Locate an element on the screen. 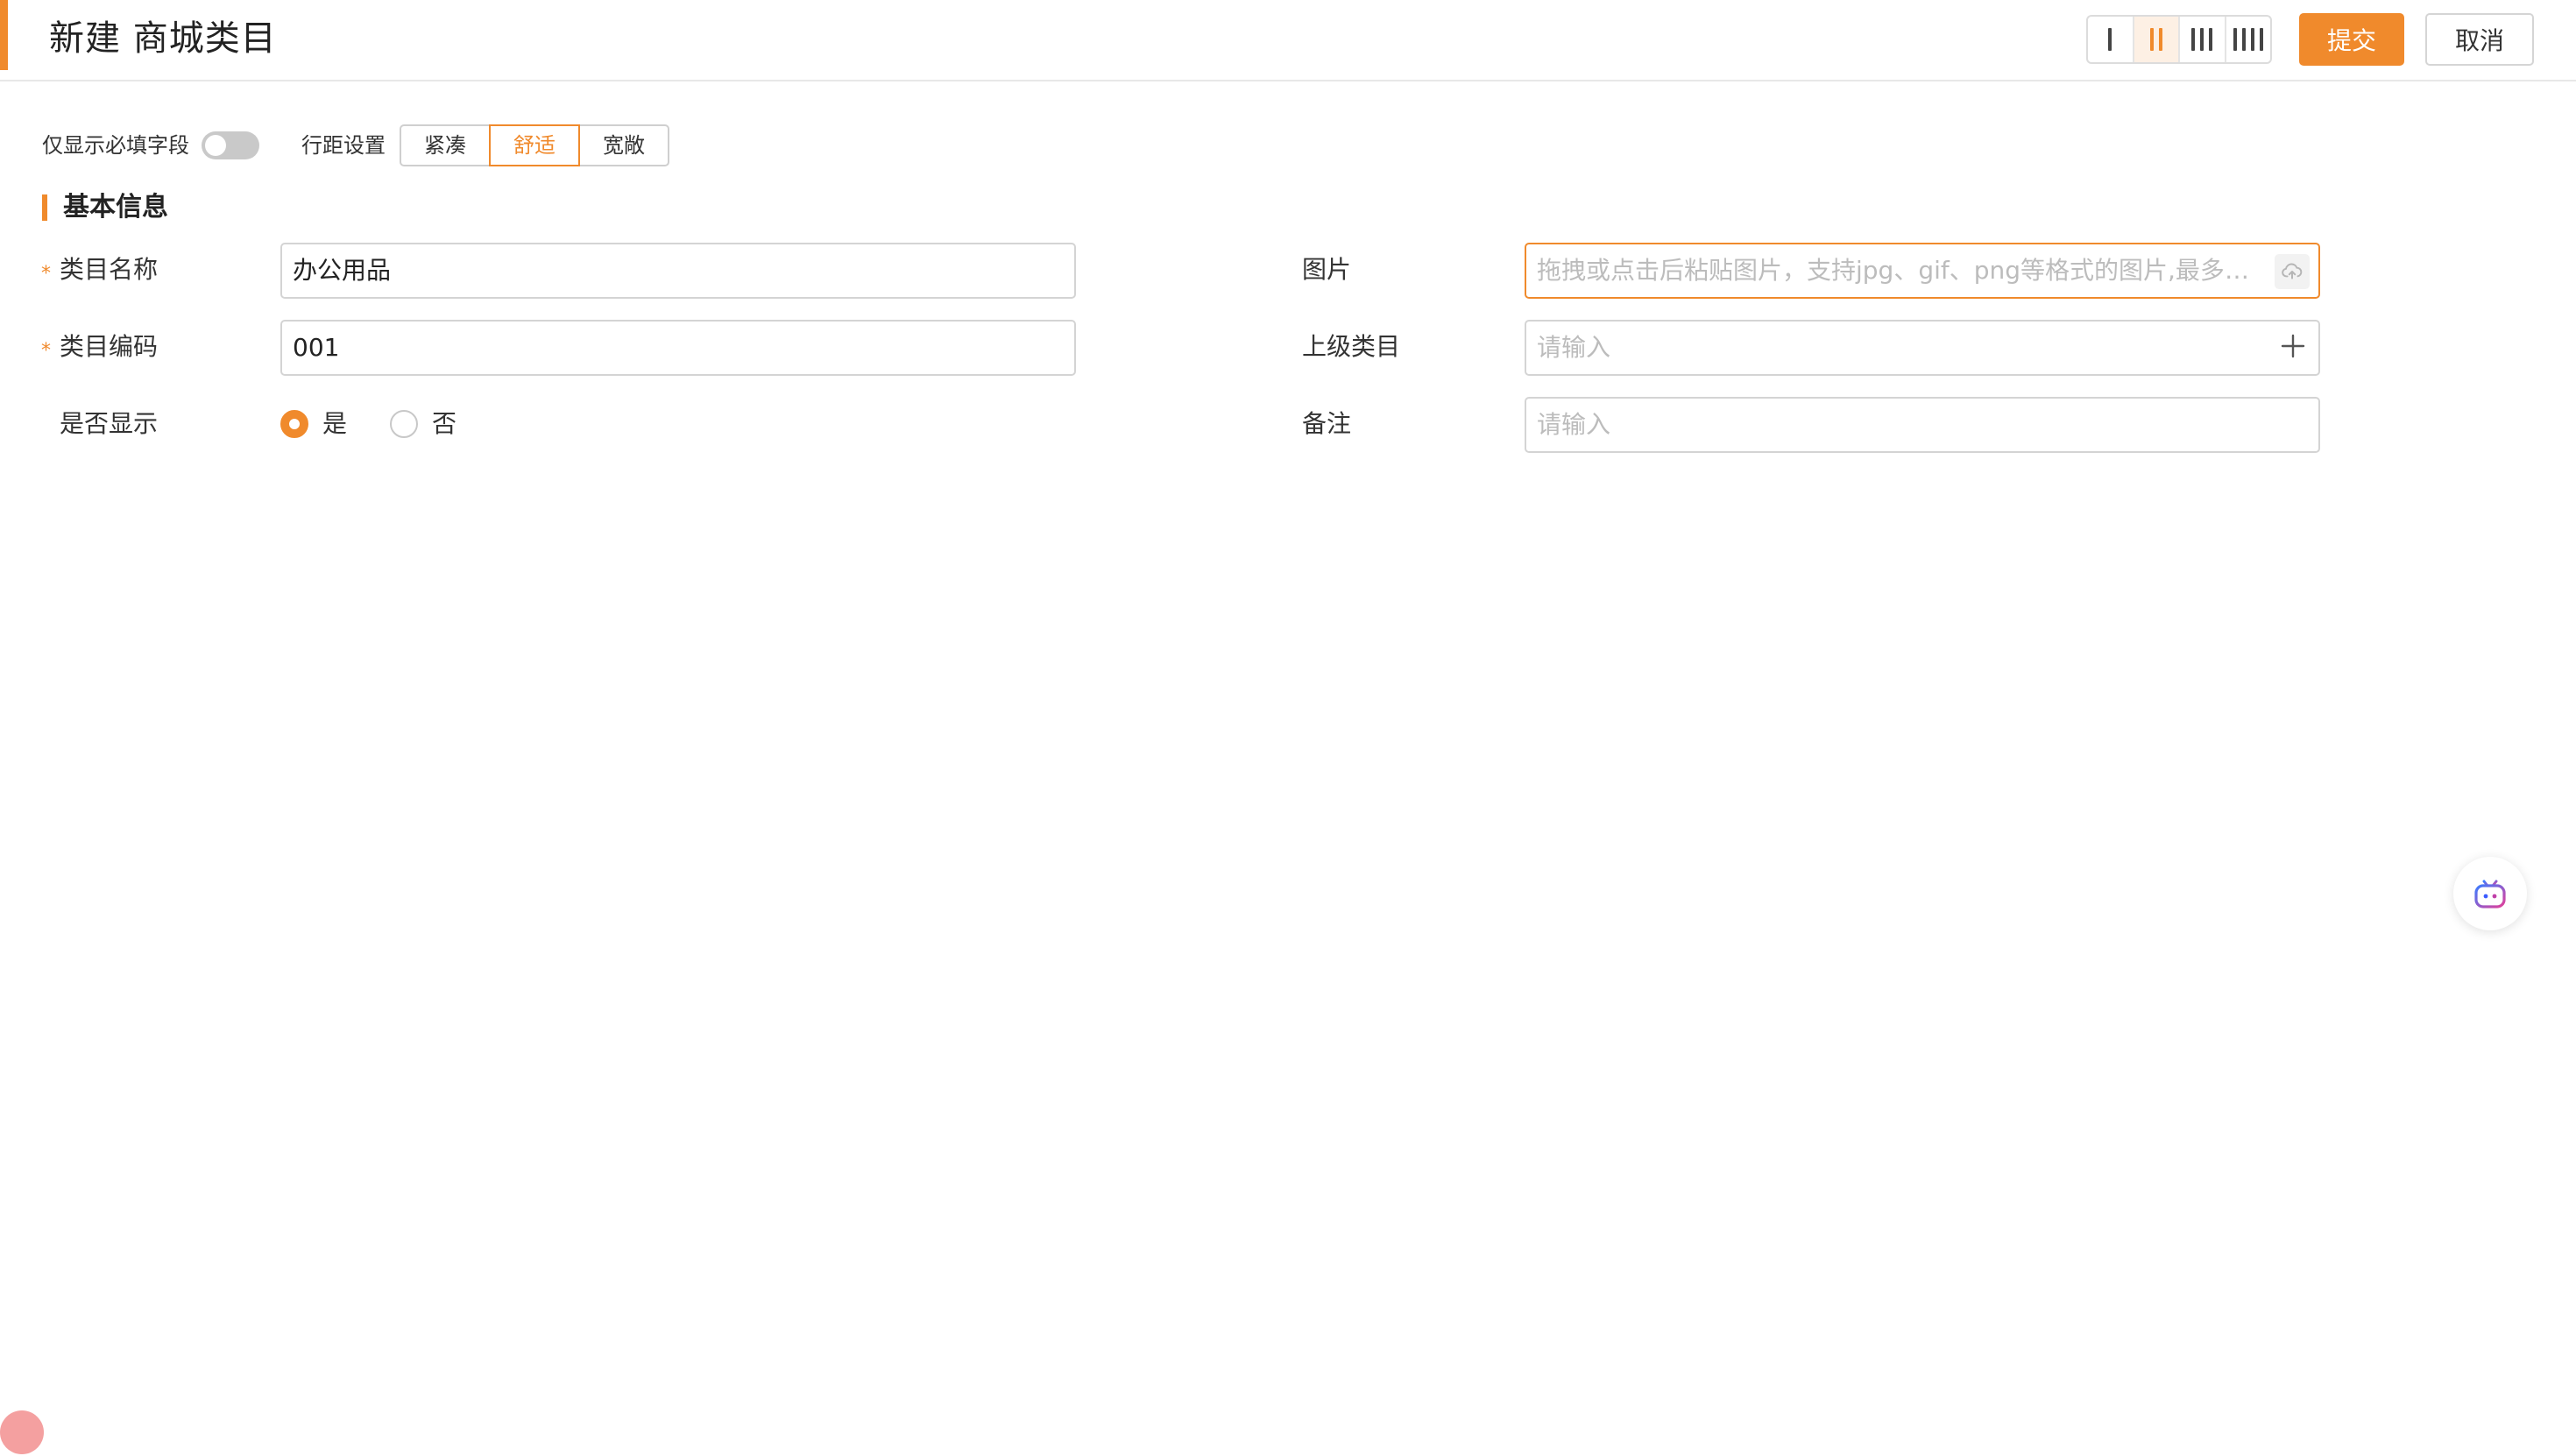  spacing-segmented-control: 紧凑 舒适 宽敞 is located at coordinates (534, 145).